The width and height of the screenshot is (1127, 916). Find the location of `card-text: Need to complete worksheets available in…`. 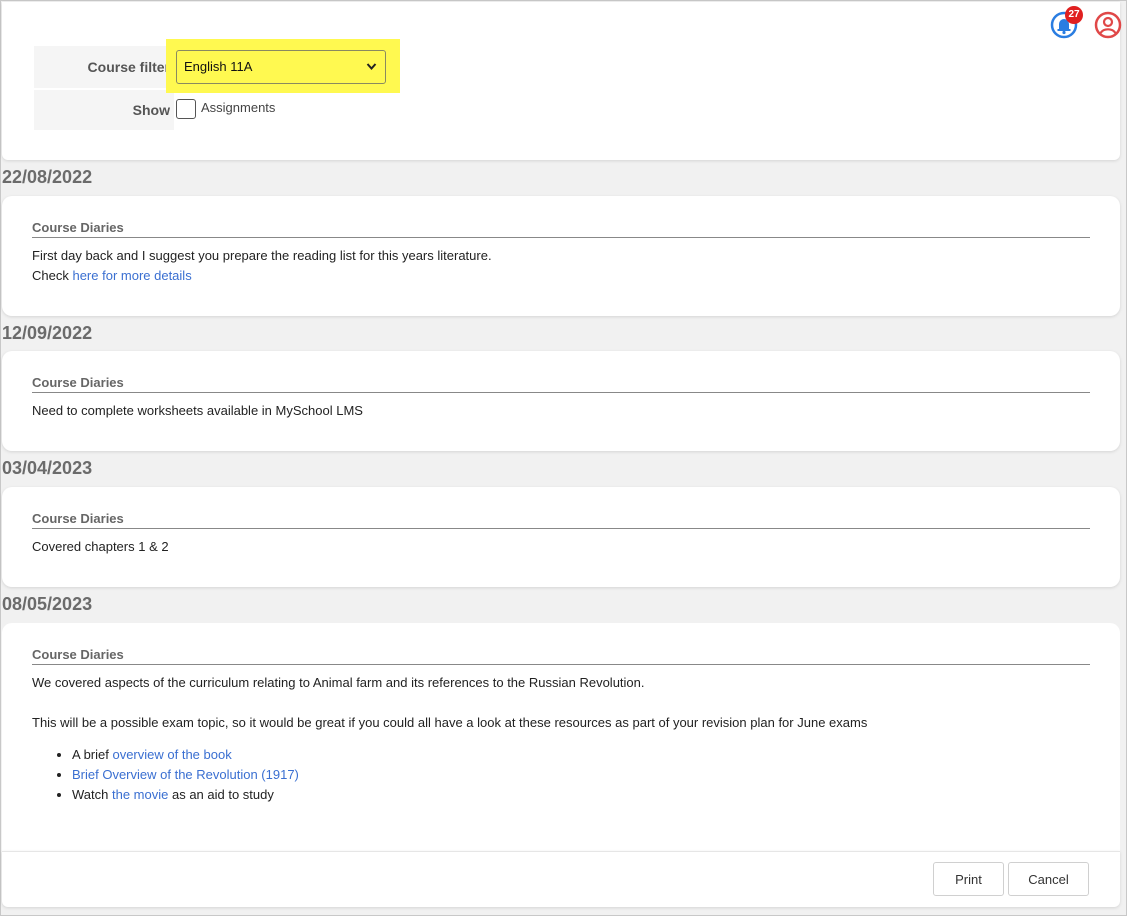

card-text: Need to complete worksheets available in… is located at coordinates (197, 410).